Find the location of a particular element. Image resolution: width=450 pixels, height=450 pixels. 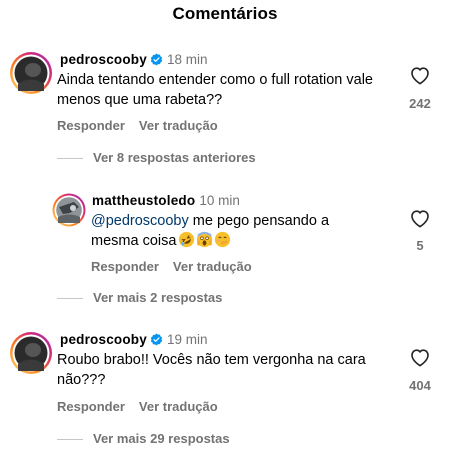

like-count: 404 is located at coordinates (420, 385).